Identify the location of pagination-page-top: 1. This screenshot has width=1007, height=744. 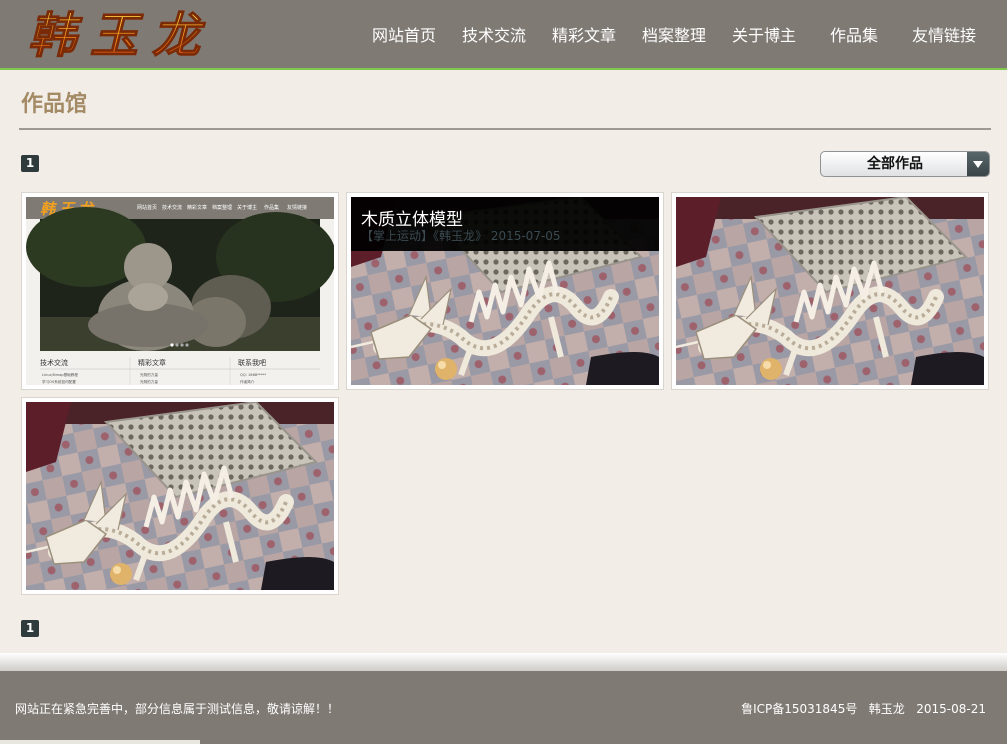
(30, 163).